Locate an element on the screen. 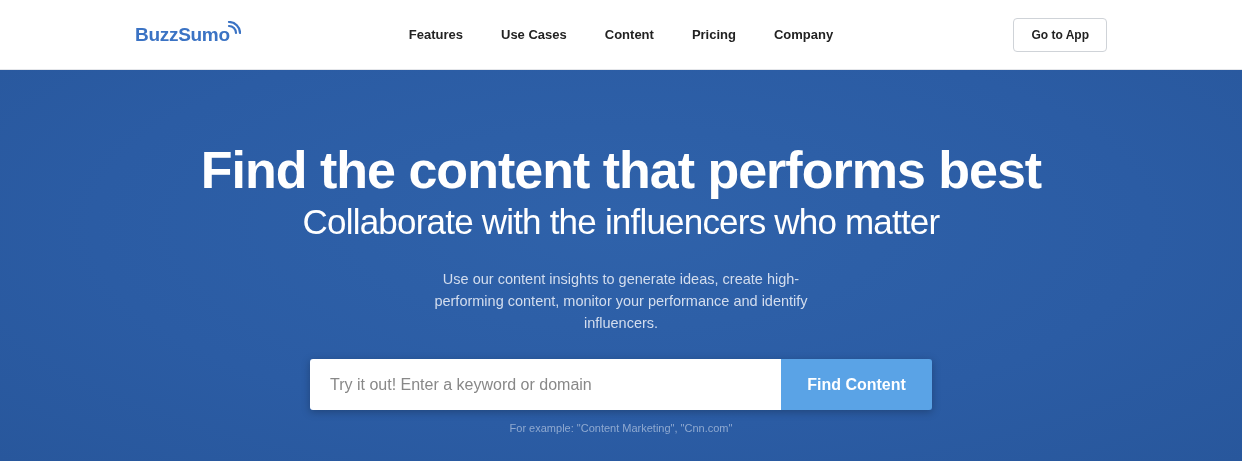 The height and width of the screenshot is (461, 1242). hero-description: Use our content insights to generate ideas, create high-performing content, monitor your performance and identify influencers. is located at coordinates (621, 301).